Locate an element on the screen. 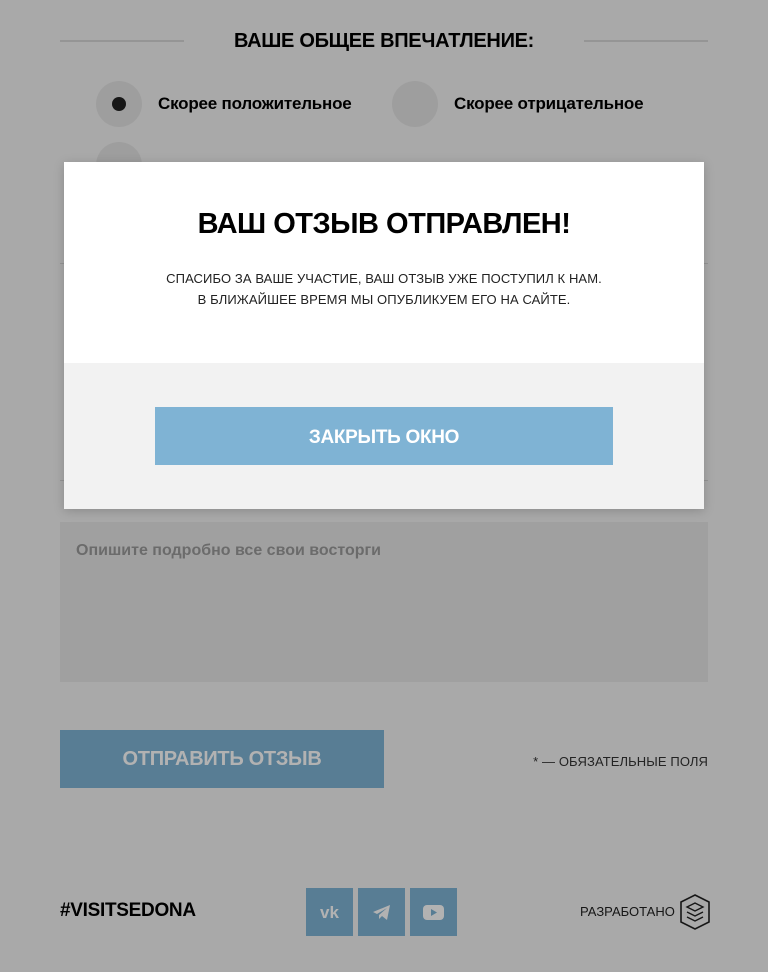  close-modal-button: ЗАКРЫТЬ ОКНО is located at coordinates (384, 436).